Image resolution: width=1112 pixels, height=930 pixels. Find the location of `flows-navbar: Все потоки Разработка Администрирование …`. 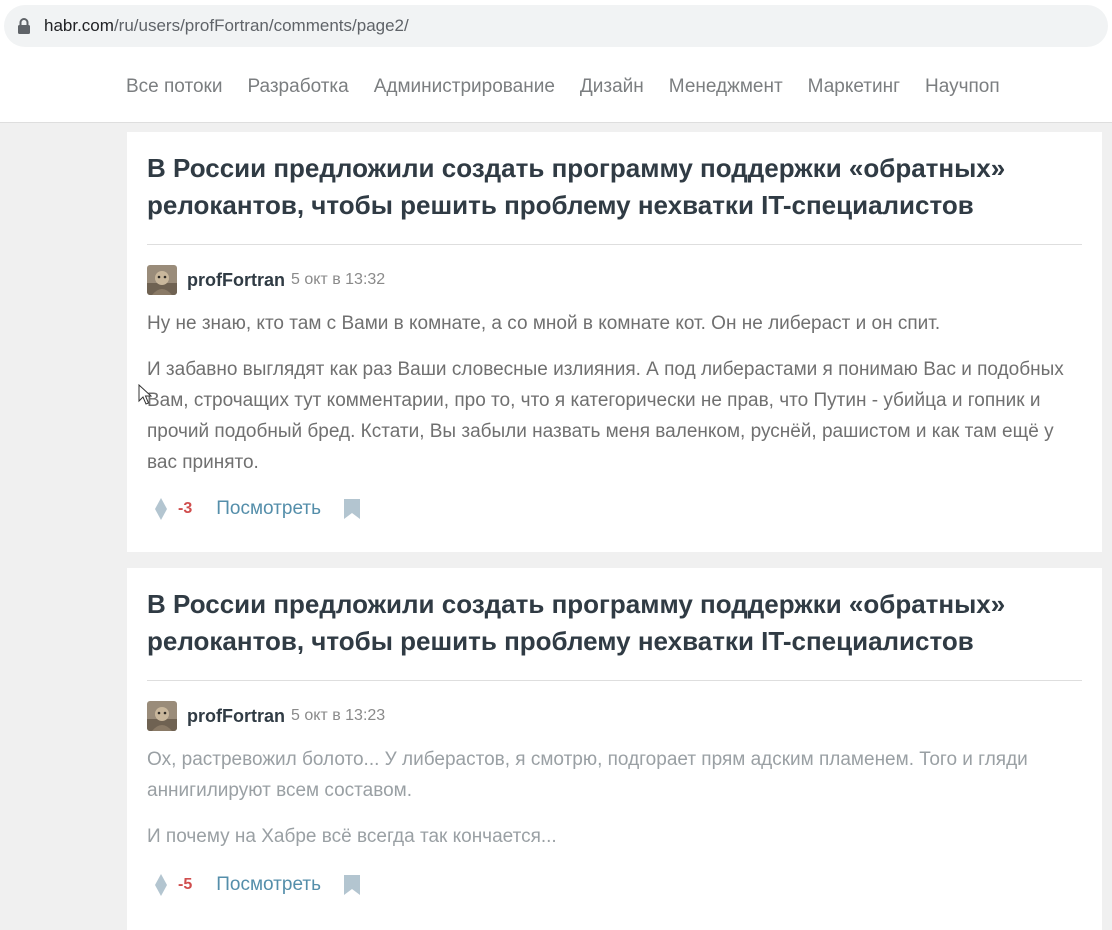

flows-navbar: Все потоки Разработка Администрирование … is located at coordinates (556, 87).